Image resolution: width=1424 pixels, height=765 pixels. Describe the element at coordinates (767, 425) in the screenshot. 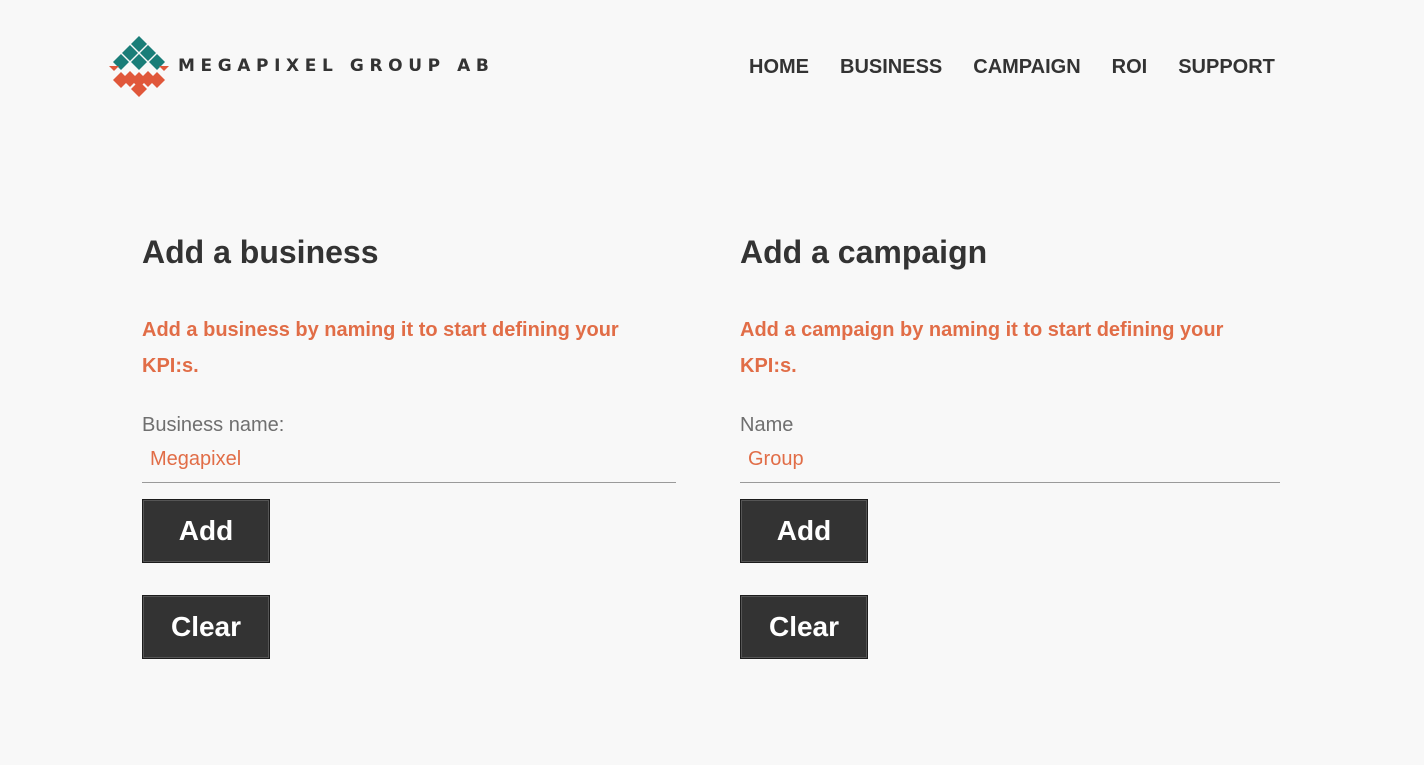

I see `campaign-name-label: Name` at that location.